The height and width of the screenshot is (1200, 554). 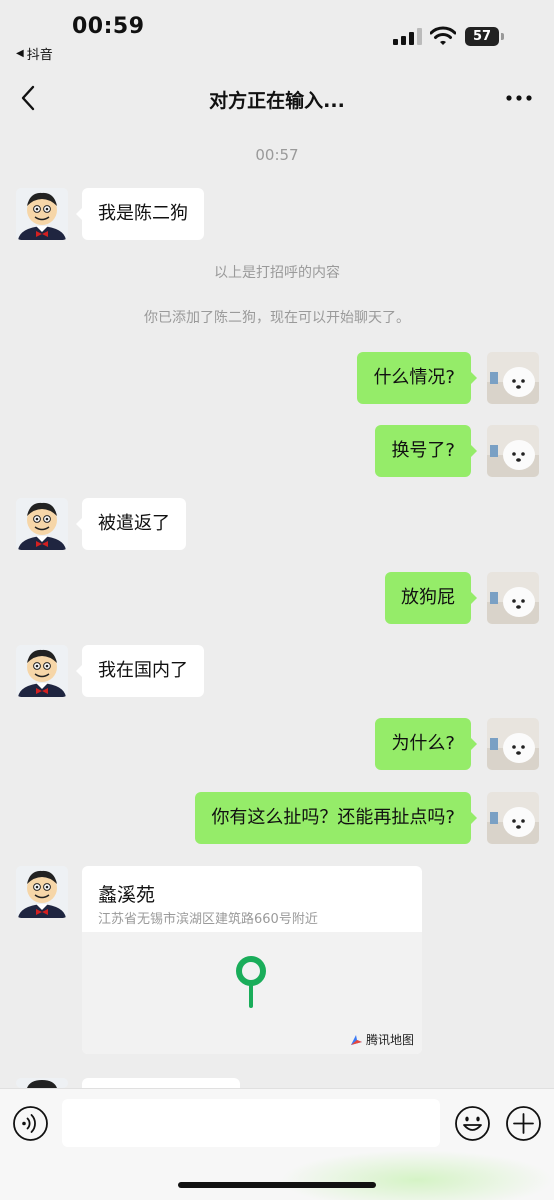 What do you see at coordinates (472, 1123) in the screenshot?
I see `emoji-icon` at bounding box center [472, 1123].